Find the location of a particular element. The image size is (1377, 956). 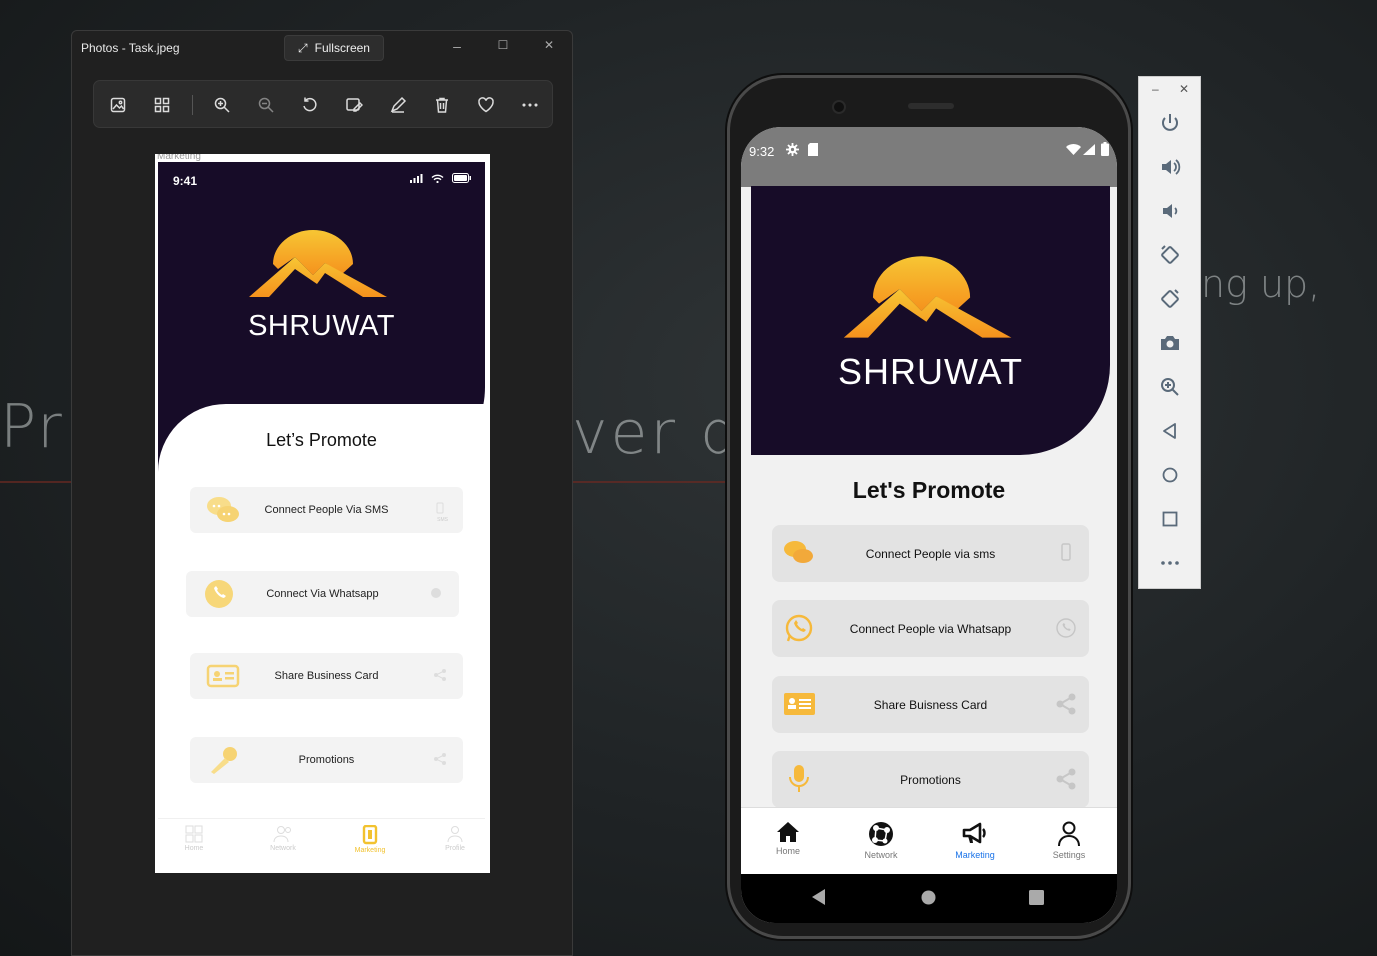

person-icon is located at coordinates (1069, 834).